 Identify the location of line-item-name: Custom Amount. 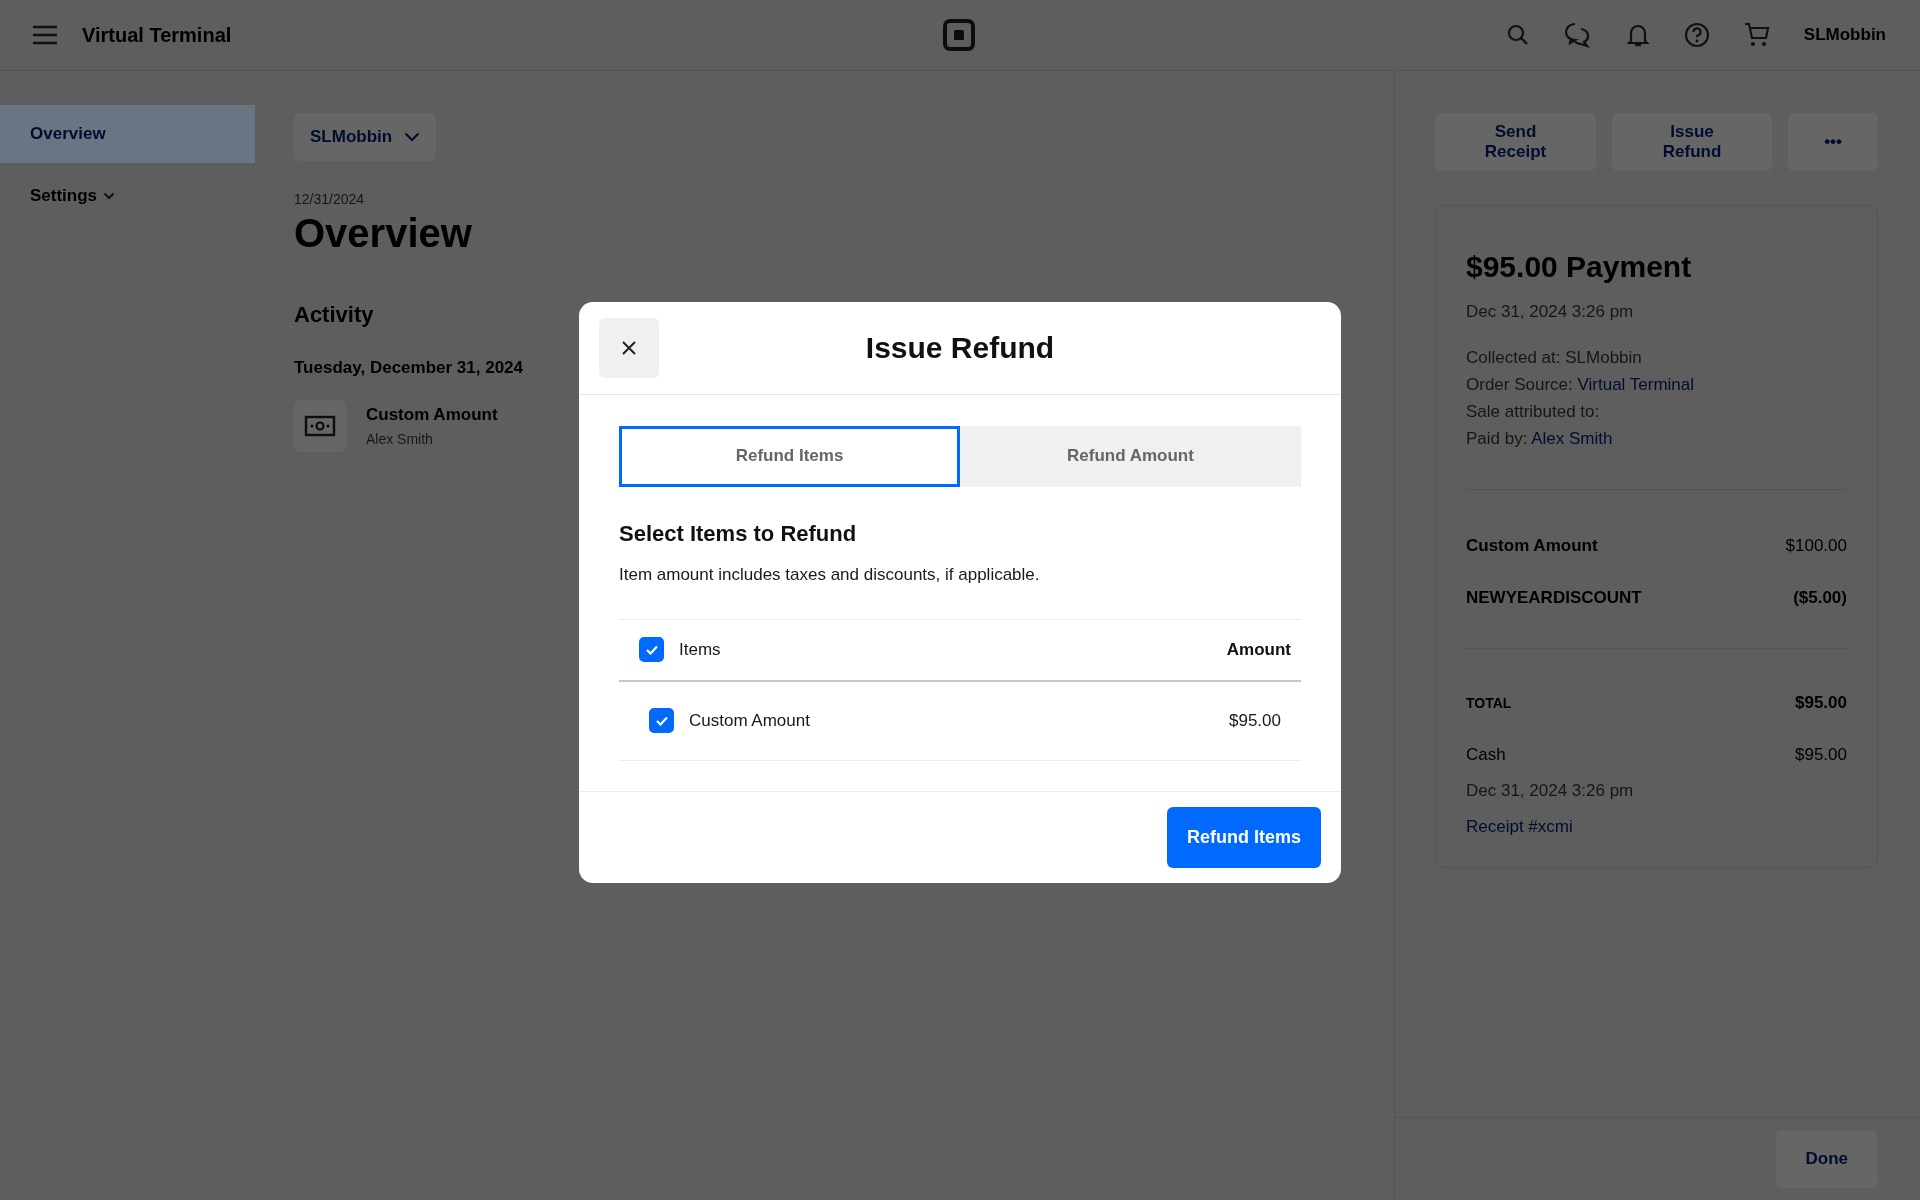
(1532, 546).